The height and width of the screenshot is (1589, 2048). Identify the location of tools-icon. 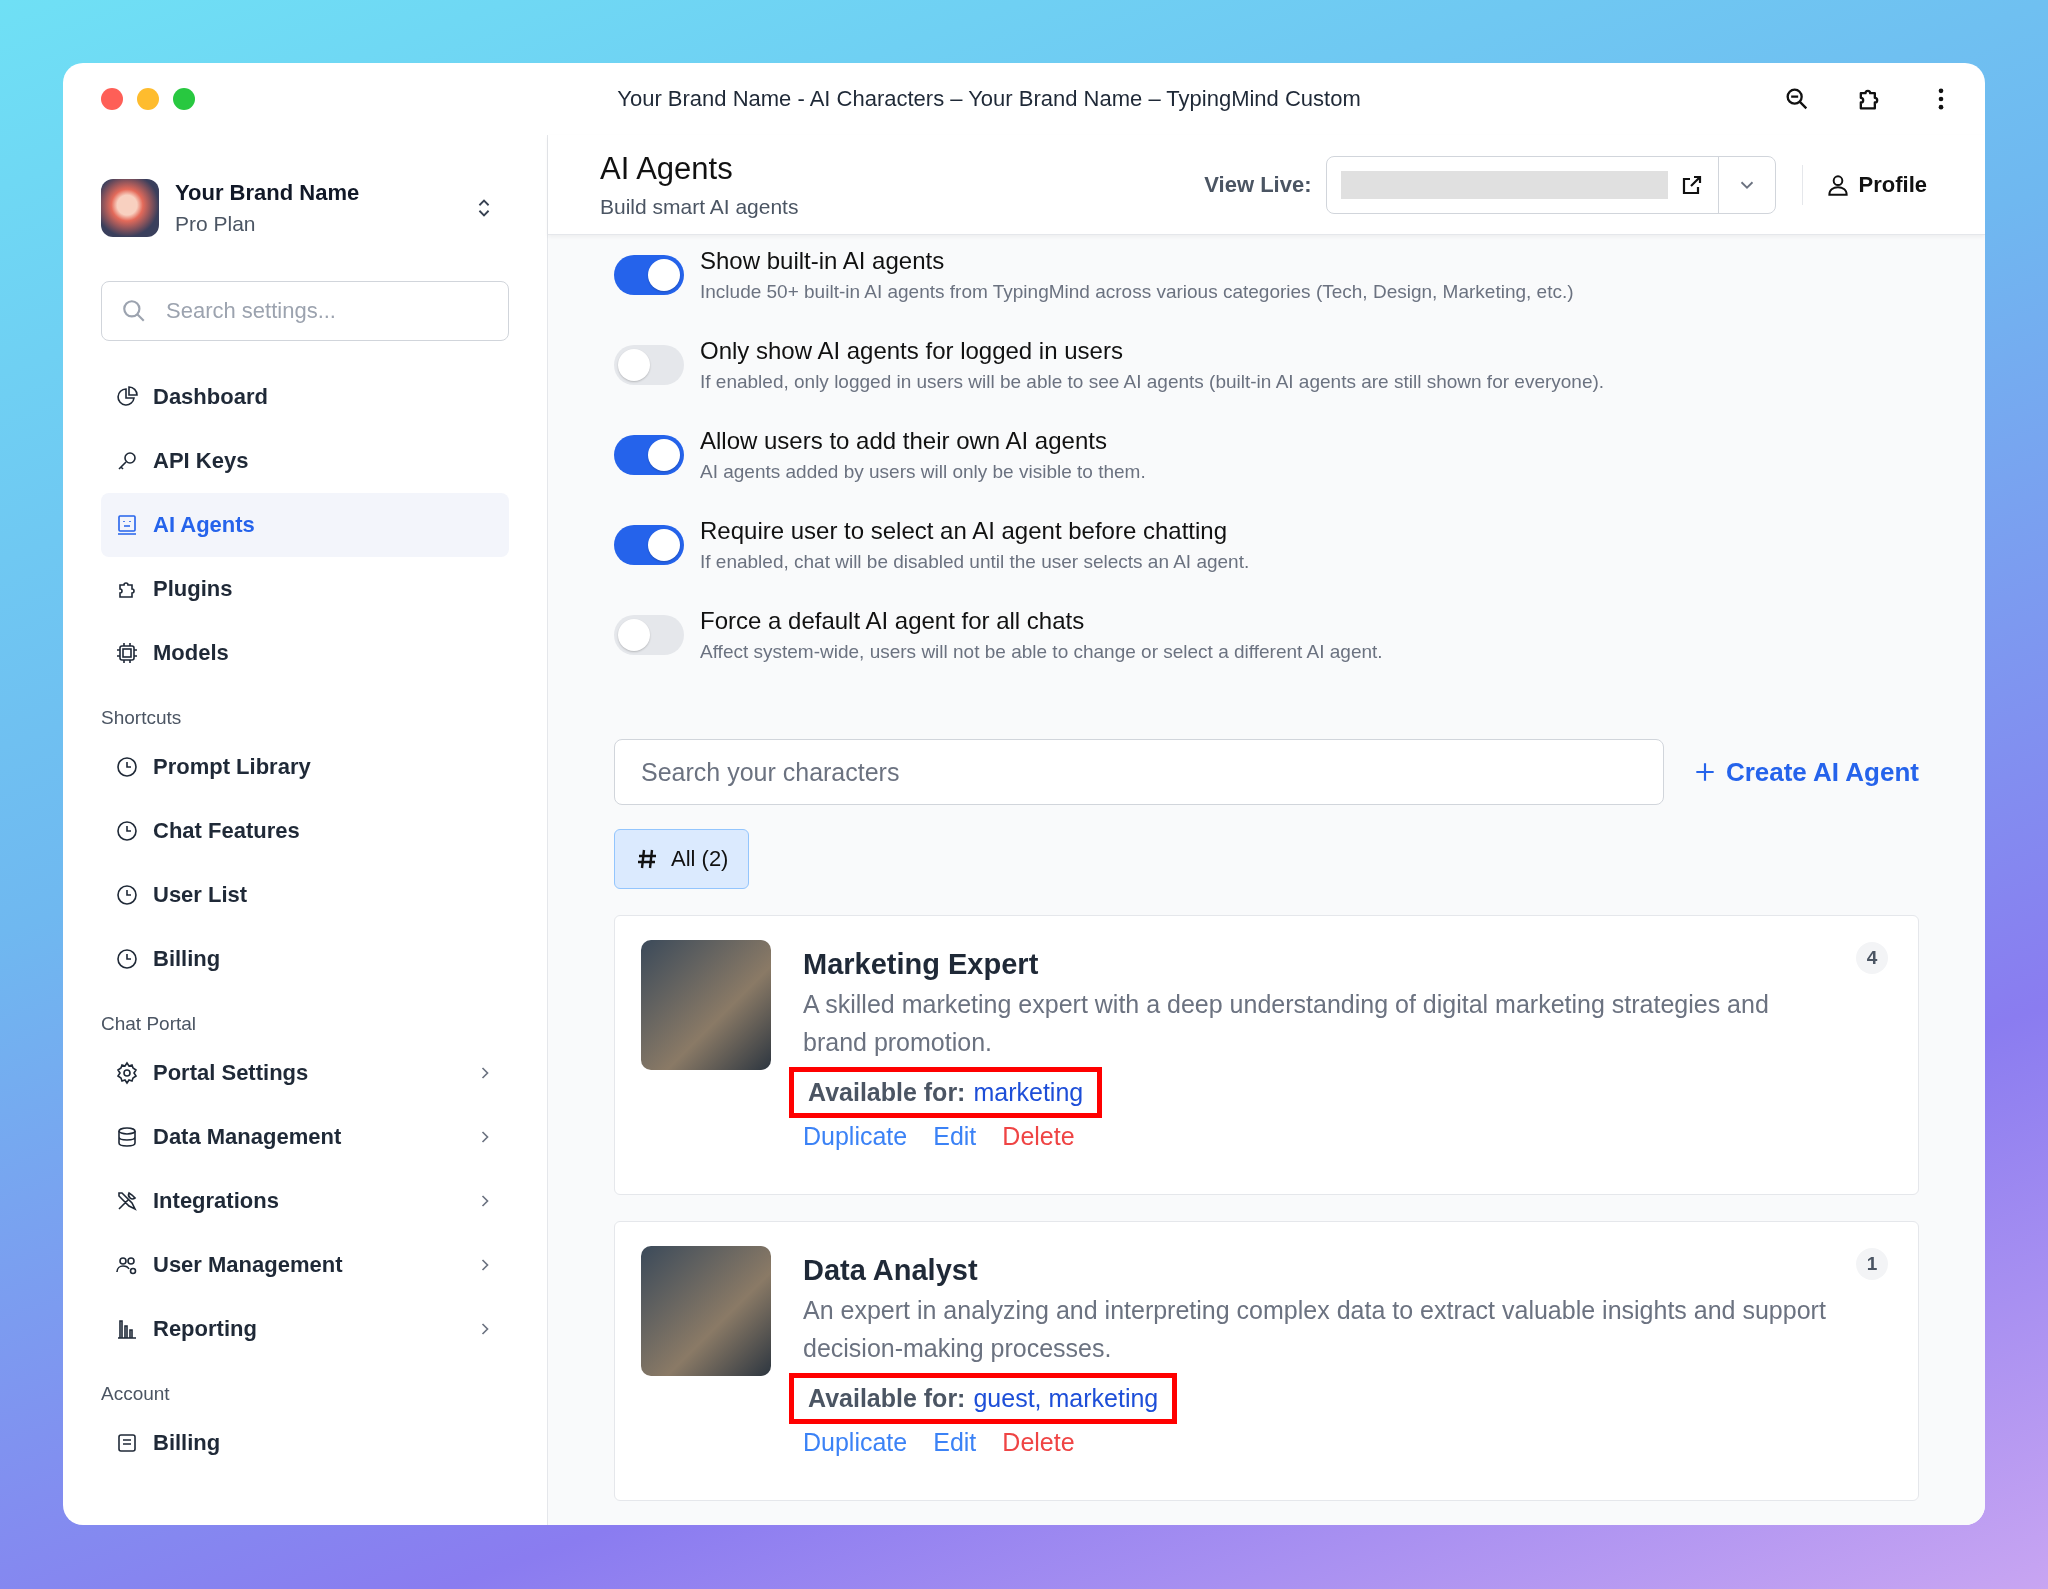
(127, 1201).